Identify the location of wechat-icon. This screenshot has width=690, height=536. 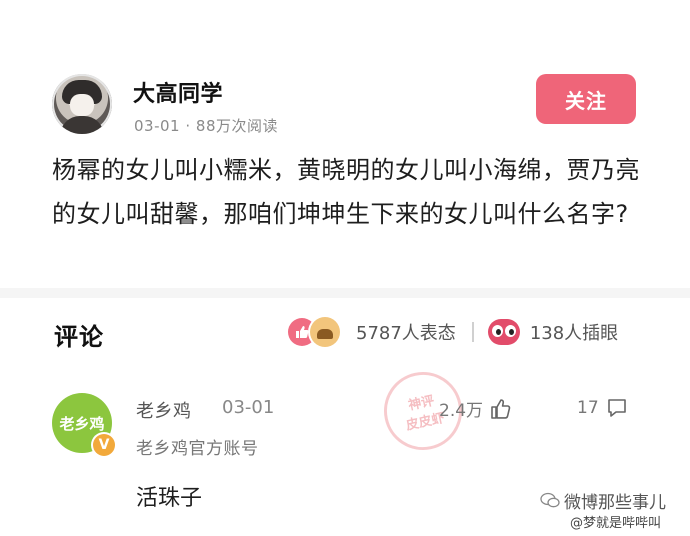
(550, 500).